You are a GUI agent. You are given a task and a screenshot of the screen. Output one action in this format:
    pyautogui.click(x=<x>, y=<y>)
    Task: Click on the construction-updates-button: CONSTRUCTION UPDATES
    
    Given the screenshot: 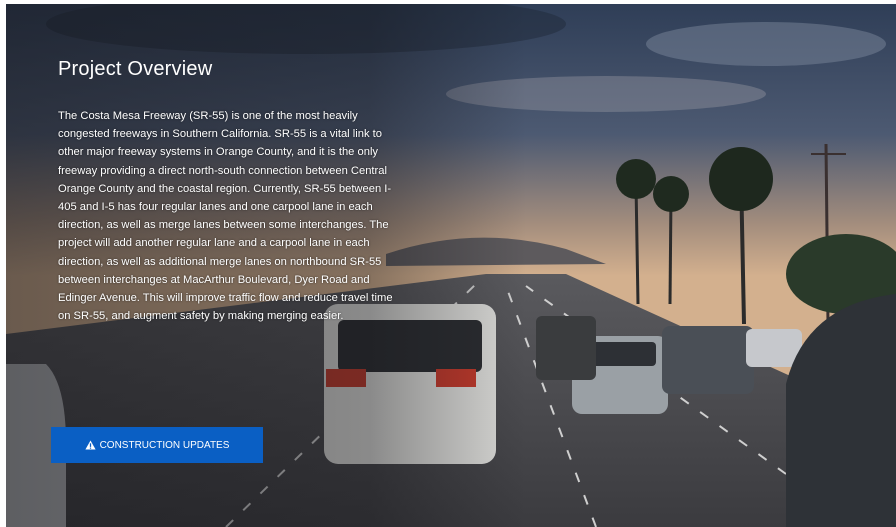 What is the action you would take?
    pyautogui.click(x=157, y=445)
    